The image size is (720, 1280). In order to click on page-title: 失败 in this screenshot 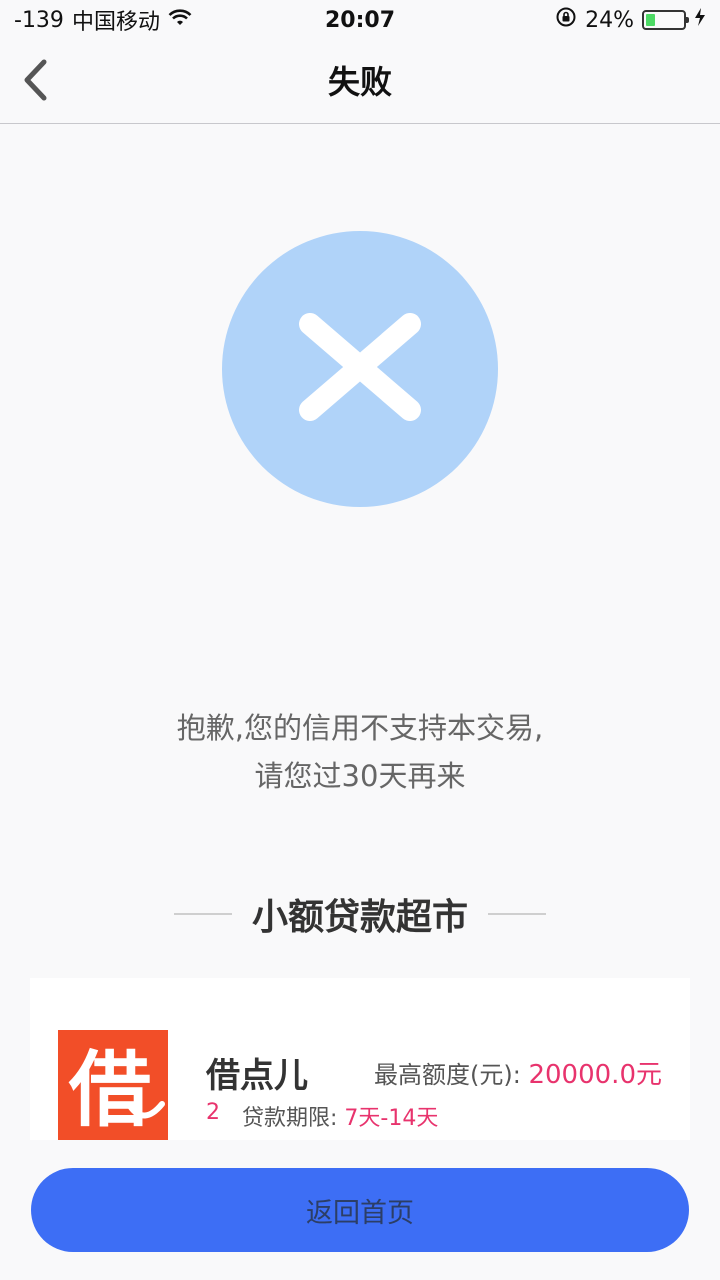, I will do `click(359, 82)`.